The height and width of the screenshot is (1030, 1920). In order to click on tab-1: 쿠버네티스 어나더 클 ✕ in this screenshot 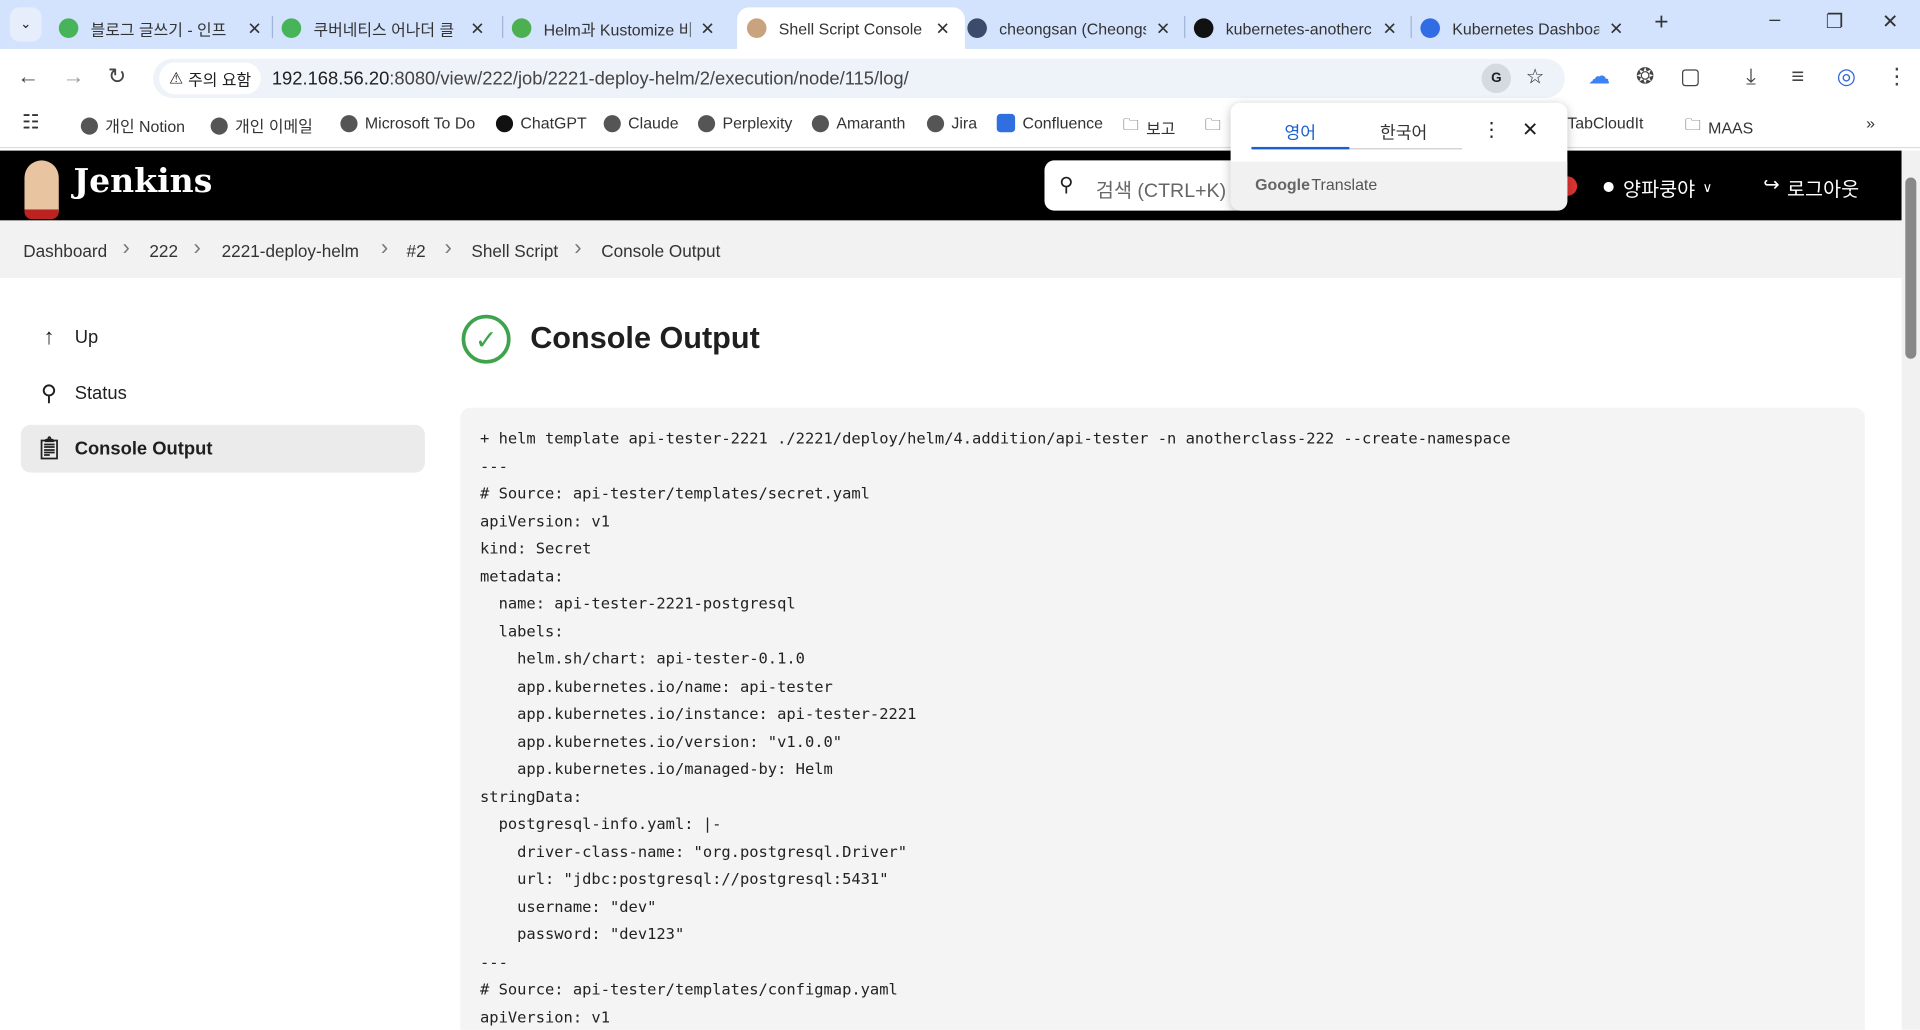, I will do `click(385, 28)`.